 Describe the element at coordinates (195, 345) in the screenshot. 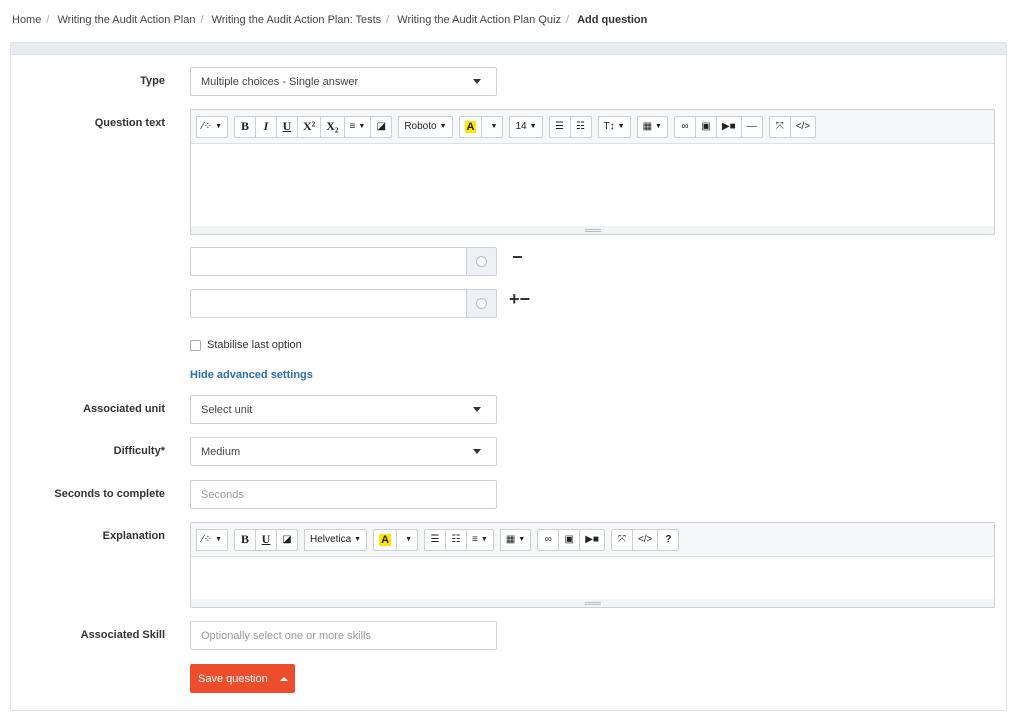

I see `stabilise-checkbox` at that location.